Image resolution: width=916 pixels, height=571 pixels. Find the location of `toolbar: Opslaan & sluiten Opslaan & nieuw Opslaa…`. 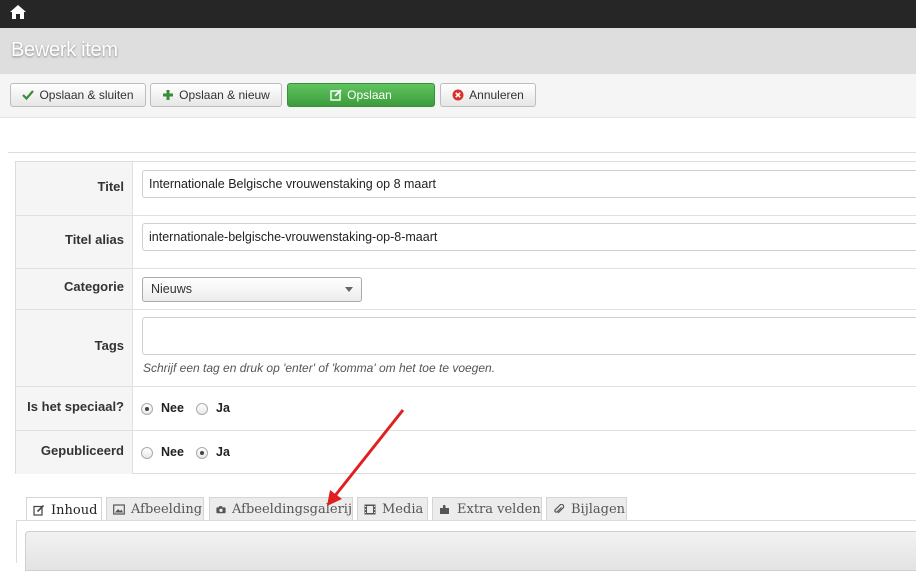

toolbar: Opslaan & sluiten Opslaan & nieuw Opslaa… is located at coordinates (458, 96).